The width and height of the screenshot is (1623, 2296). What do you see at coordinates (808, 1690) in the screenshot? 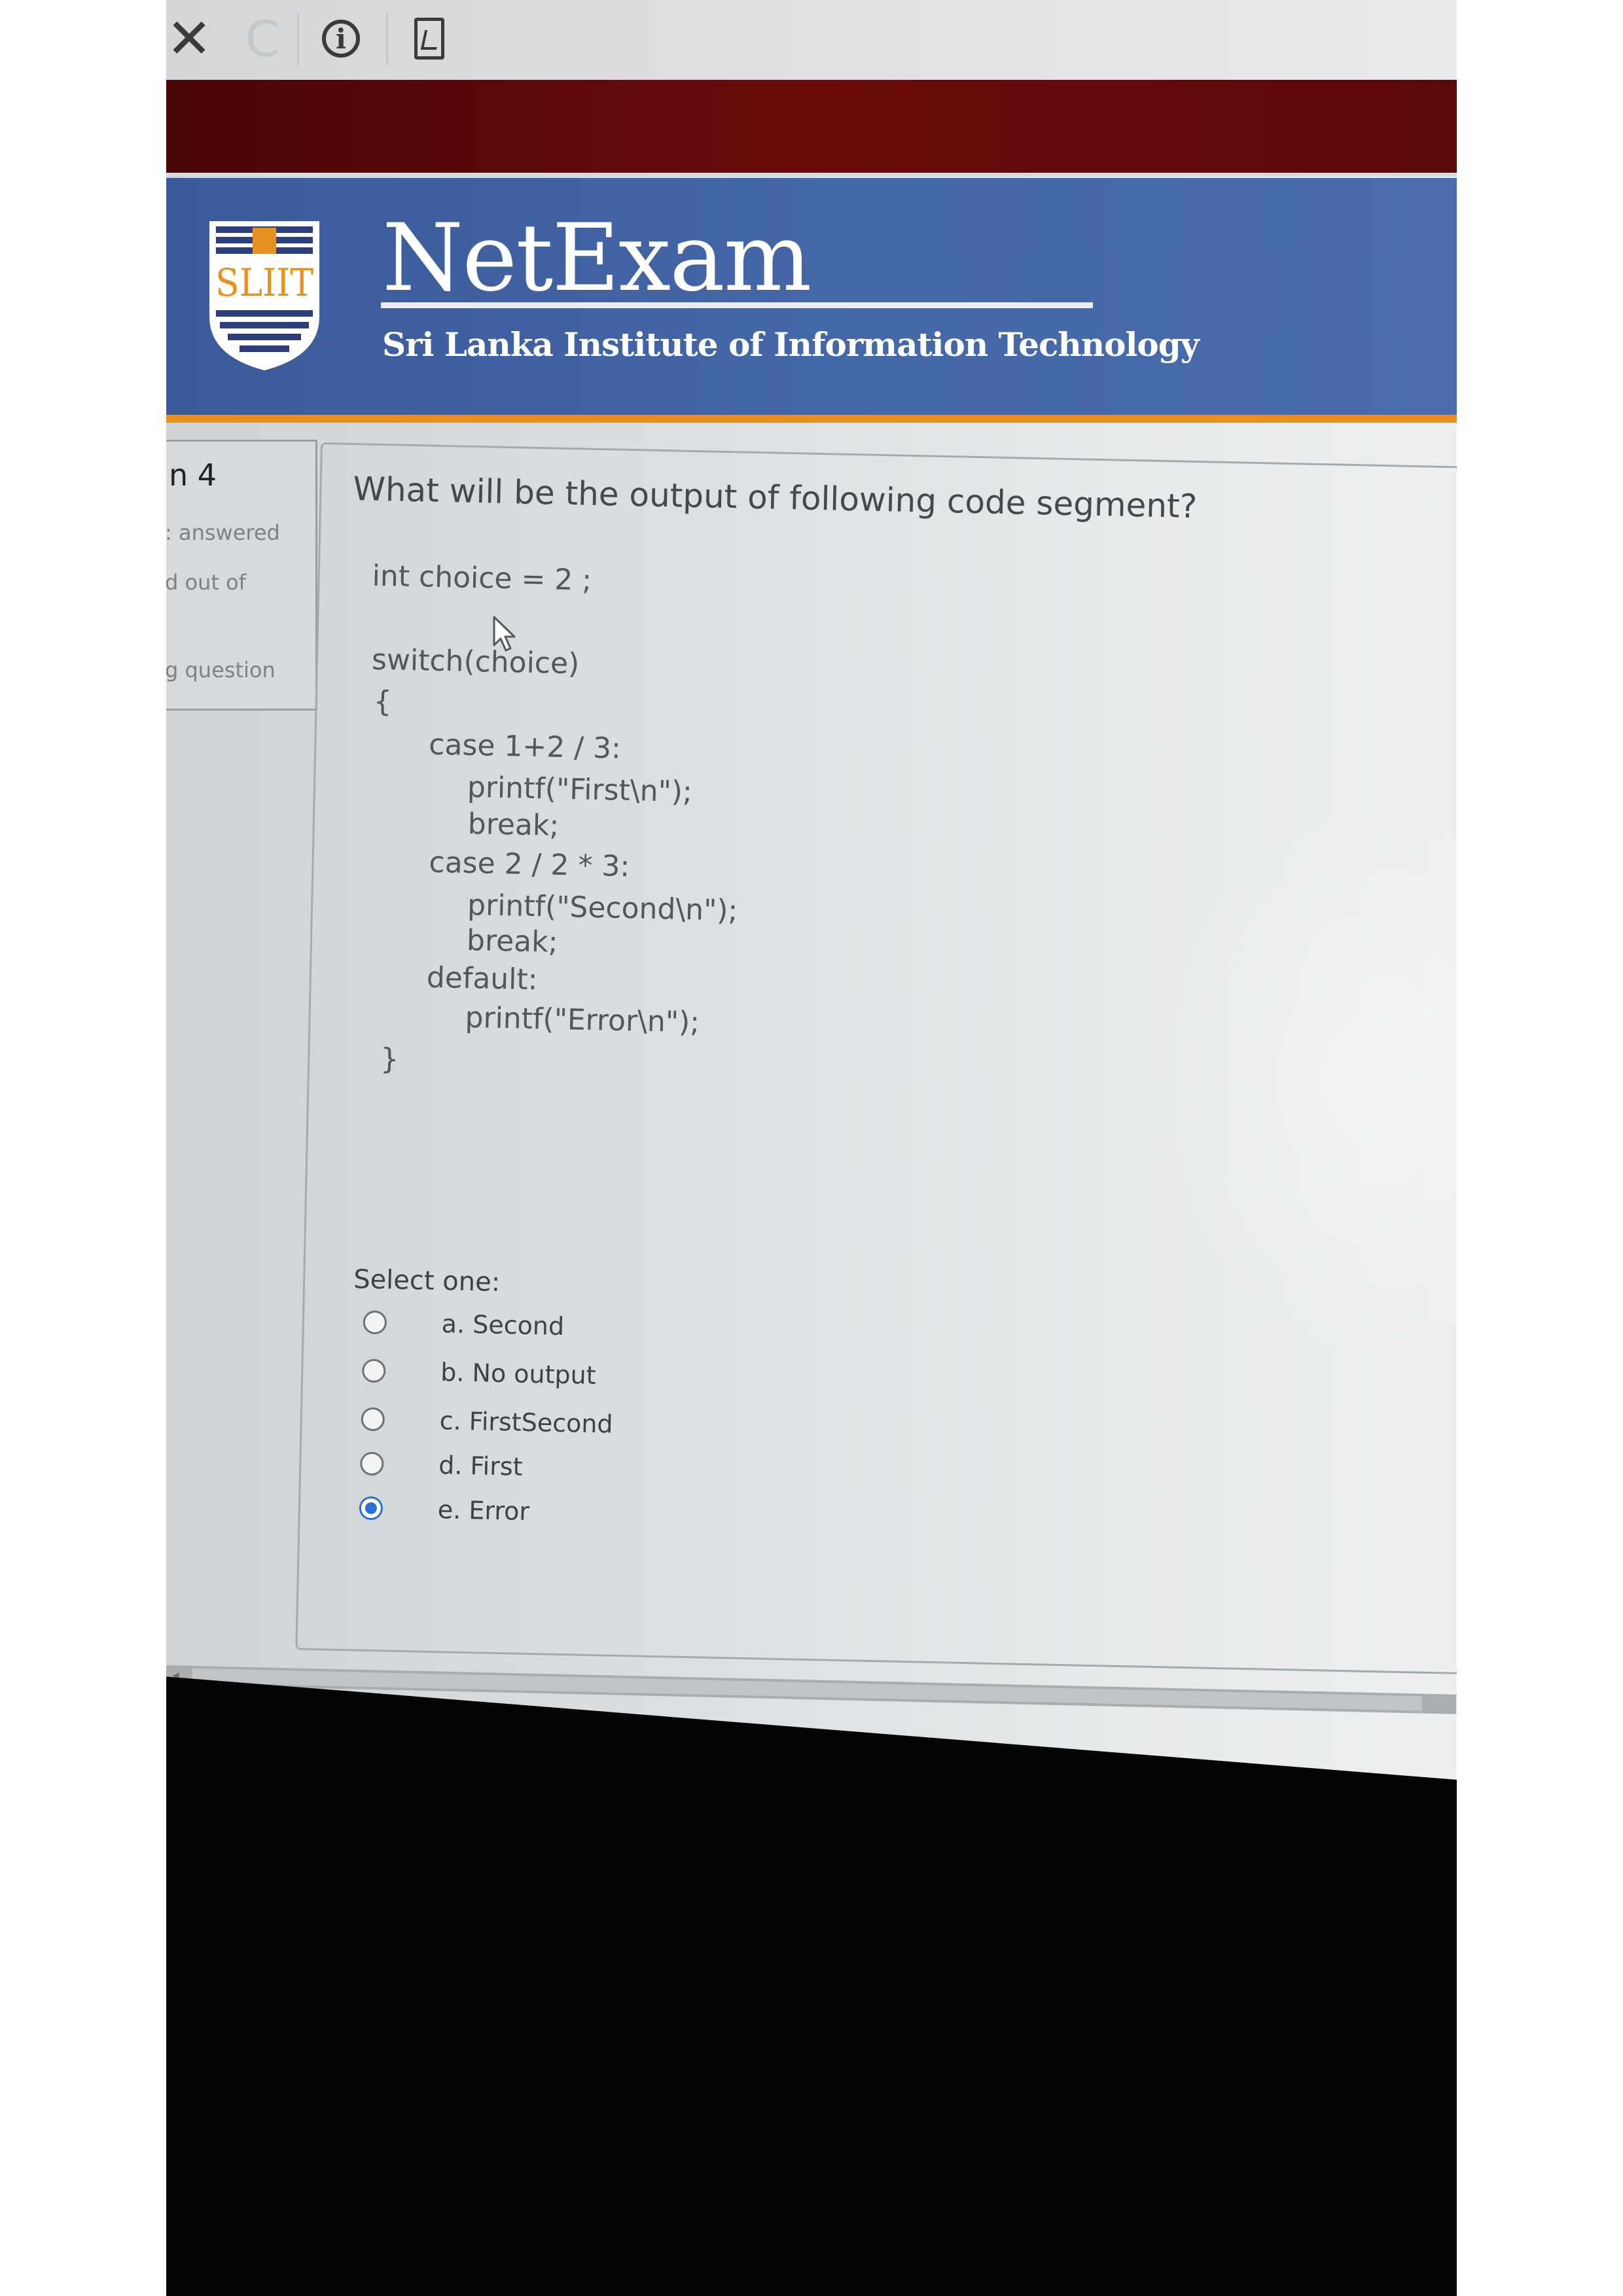
I see `scrollbar-thumb` at bounding box center [808, 1690].